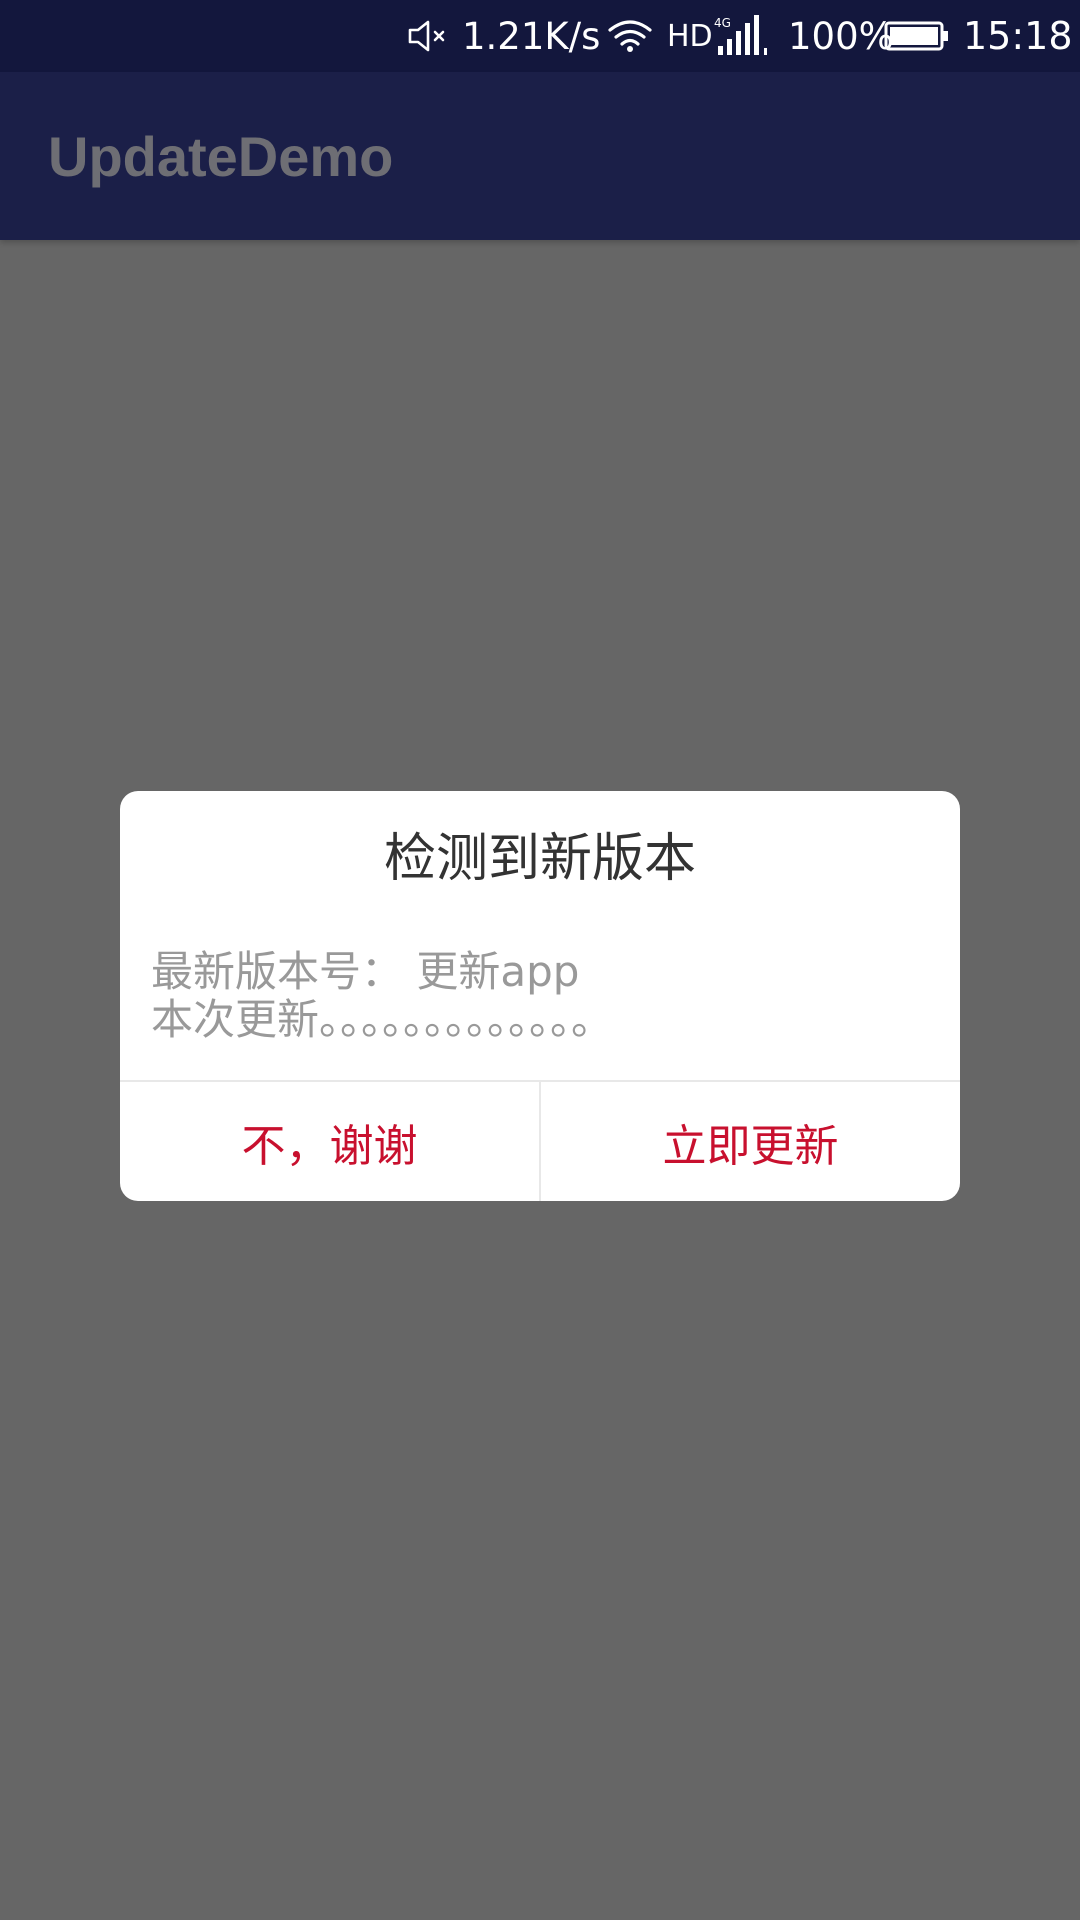 Image resolution: width=1080 pixels, height=1920 pixels. I want to click on battery-percent: 100%, so click(841, 36).